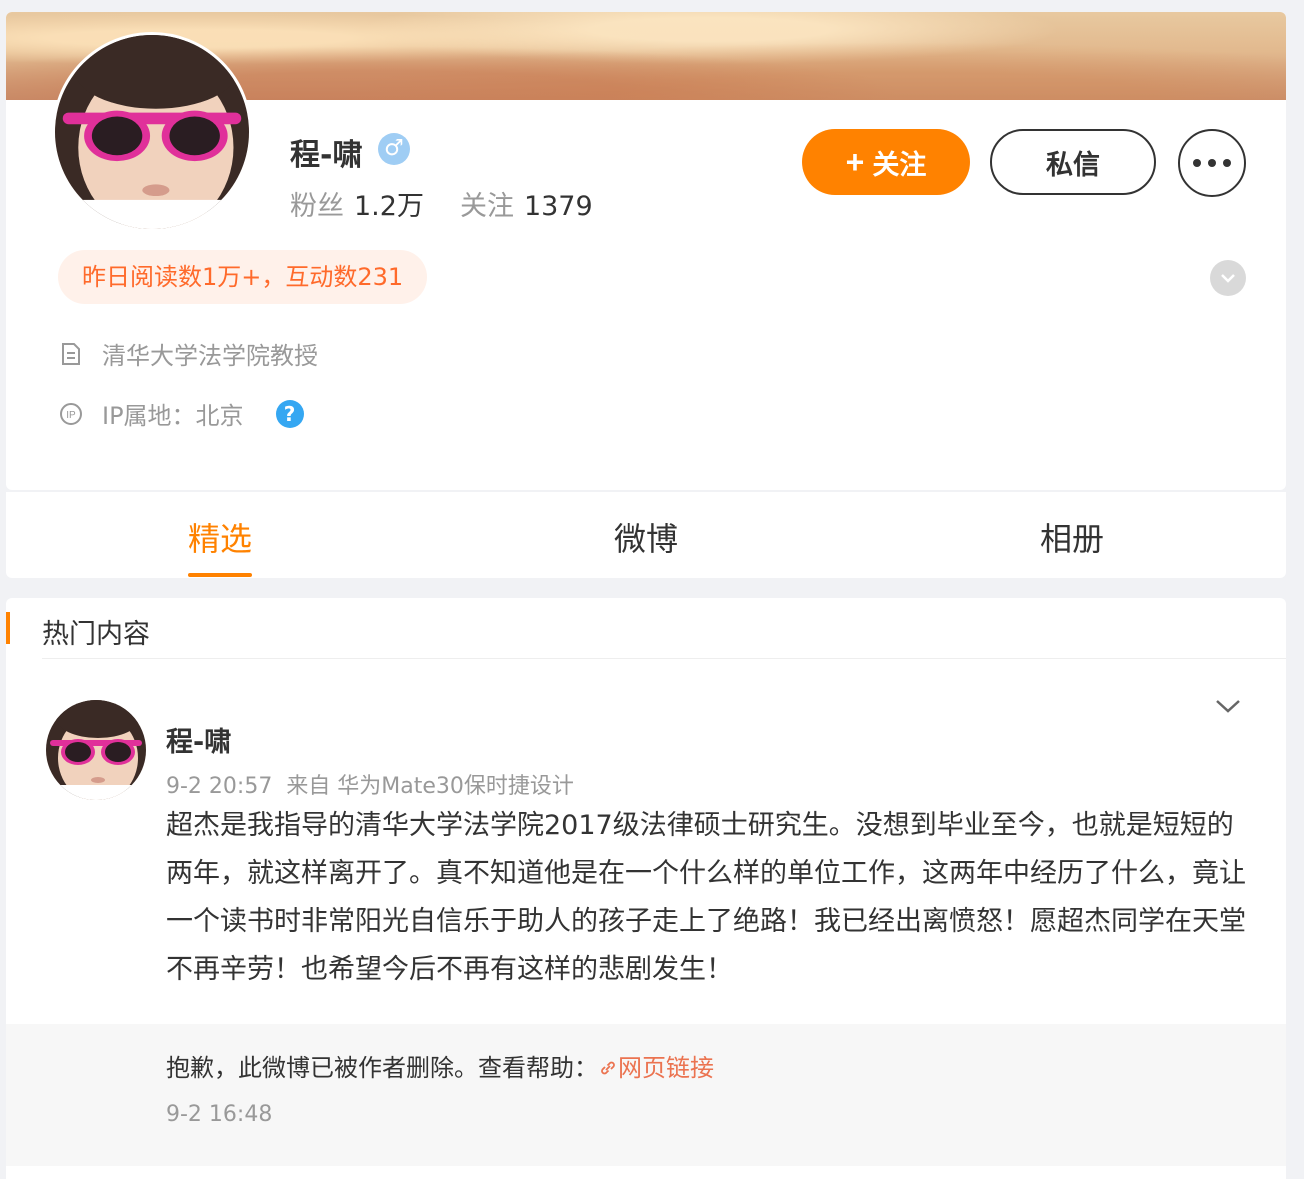  I want to click on profile-stats: 粉丝 1.2万 关注 1379, so click(459, 203).